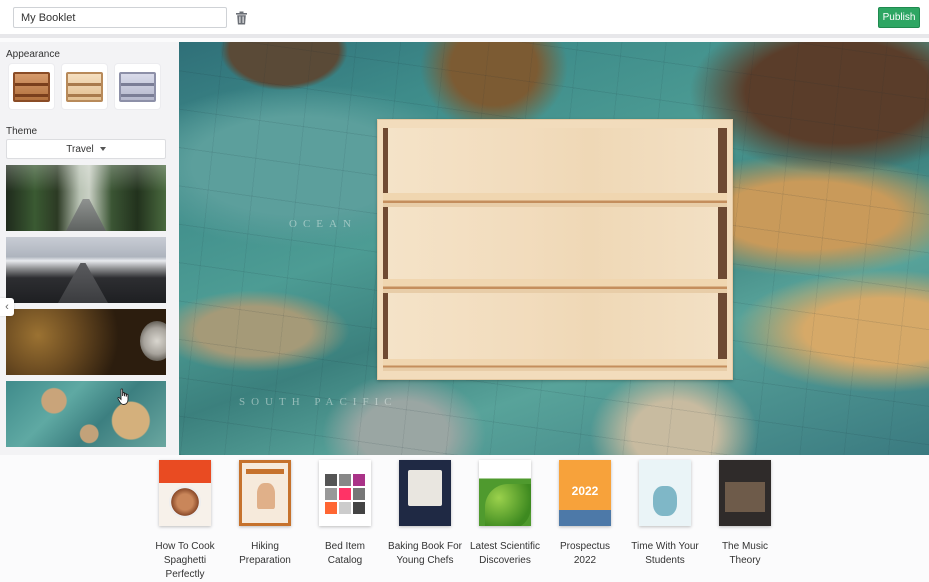 Image resolution: width=929 pixels, height=582 pixels. What do you see at coordinates (102, 149) in the screenshot?
I see `caret-down-icon` at bounding box center [102, 149].